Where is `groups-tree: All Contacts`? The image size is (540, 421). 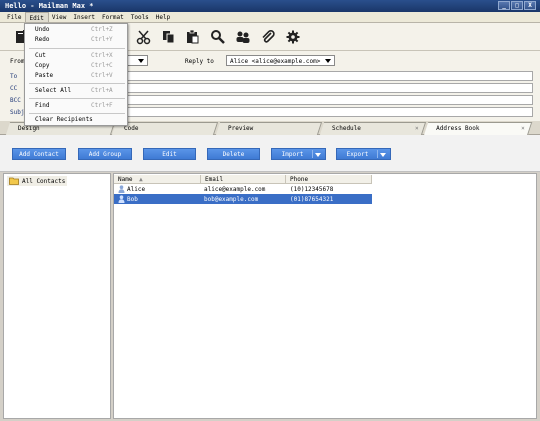
groups-tree: All Contacts is located at coordinates (57, 296).